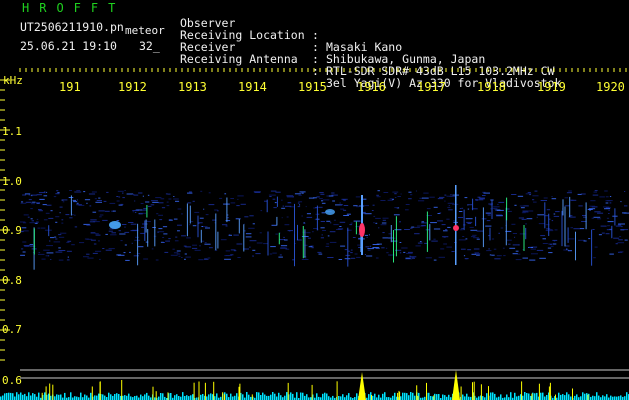  I want to click on meteor-echo, so click(362, 230).